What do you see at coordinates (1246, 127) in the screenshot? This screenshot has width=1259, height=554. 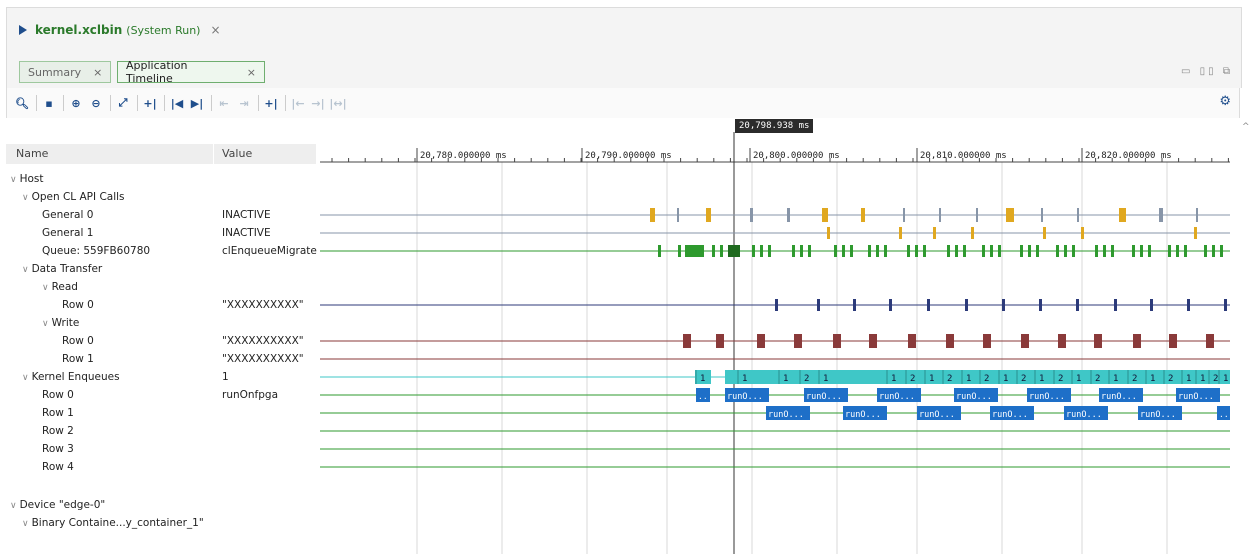 I see `scroll-up-icon: ^` at bounding box center [1246, 127].